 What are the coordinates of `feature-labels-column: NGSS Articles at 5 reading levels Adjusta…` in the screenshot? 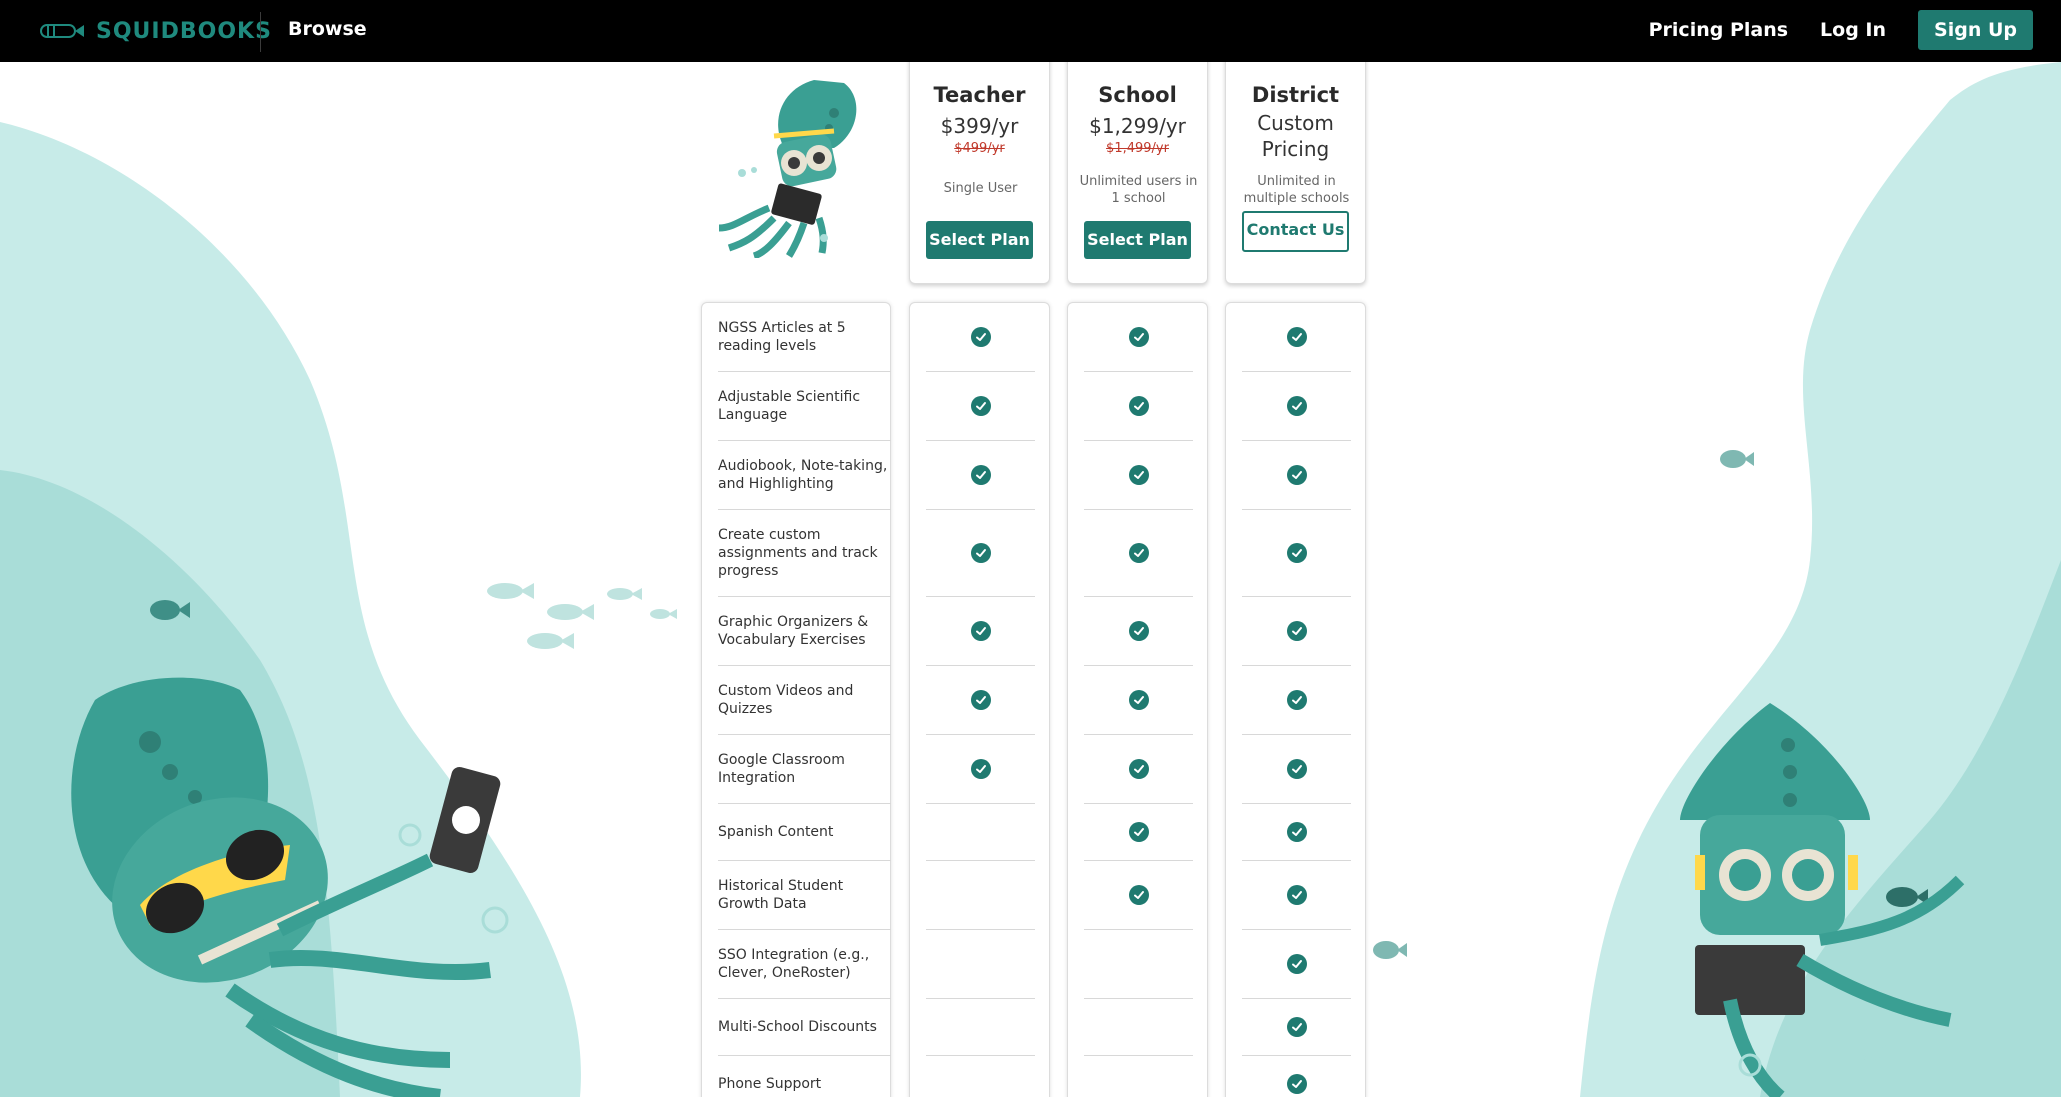 It's located at (796, 699).